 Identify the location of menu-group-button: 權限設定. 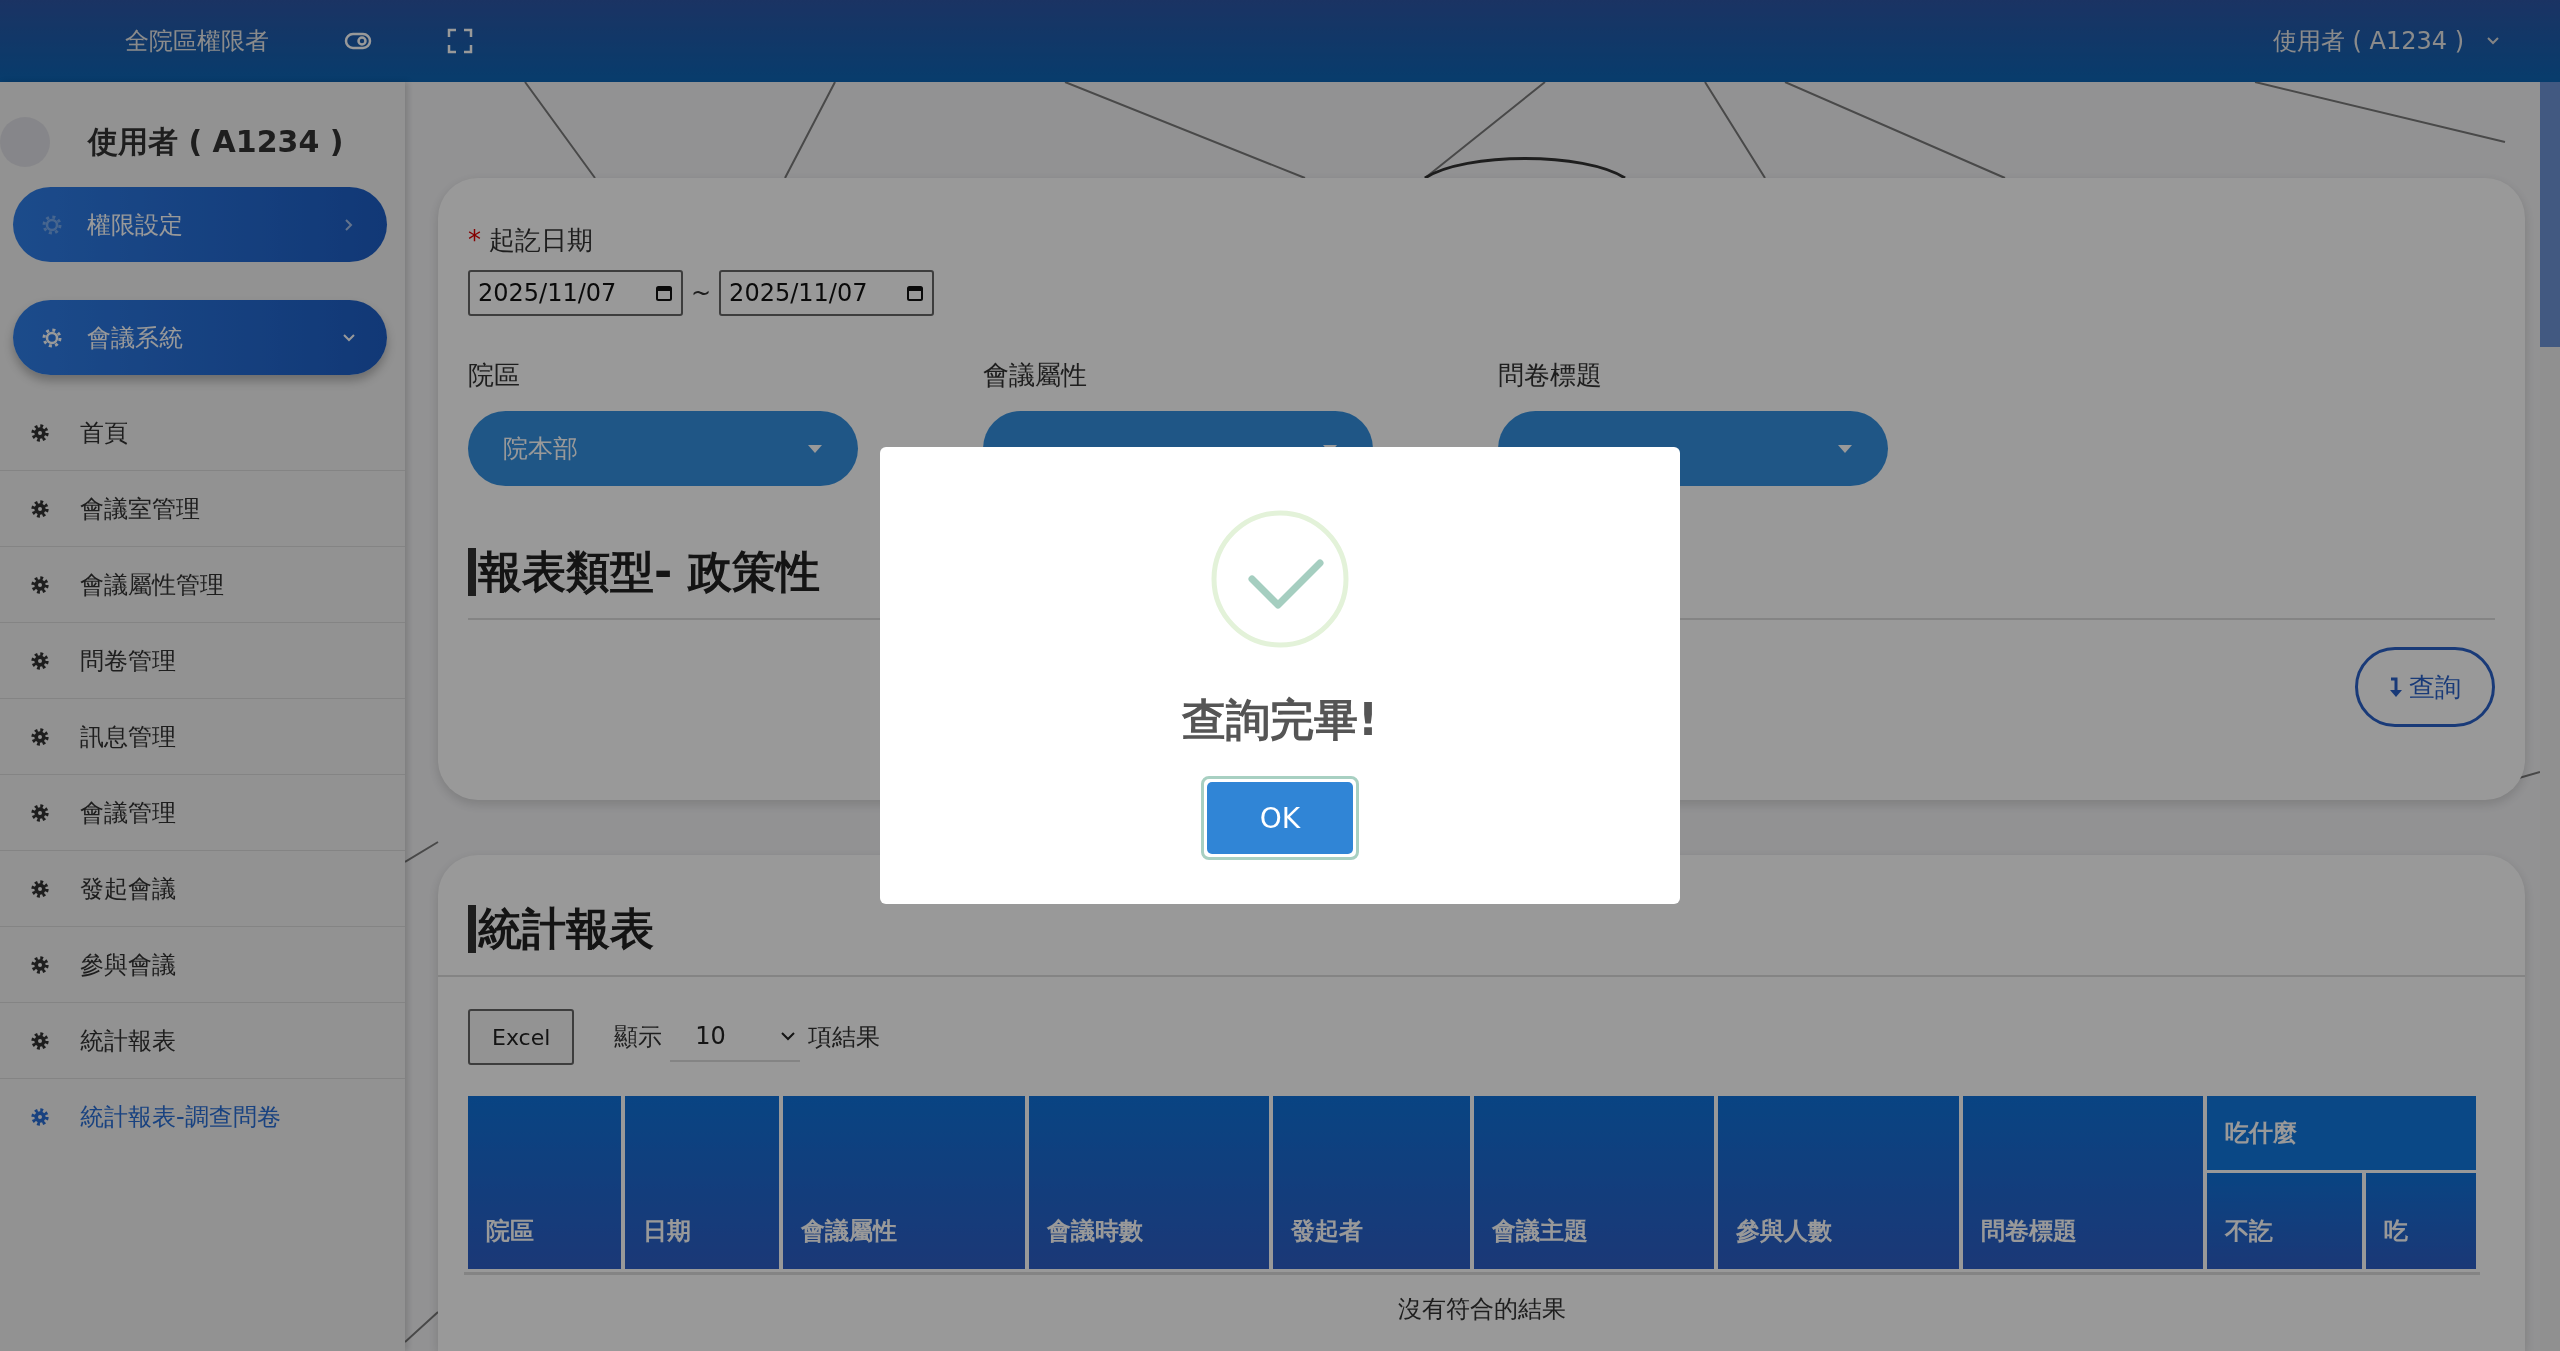
(200, 224).